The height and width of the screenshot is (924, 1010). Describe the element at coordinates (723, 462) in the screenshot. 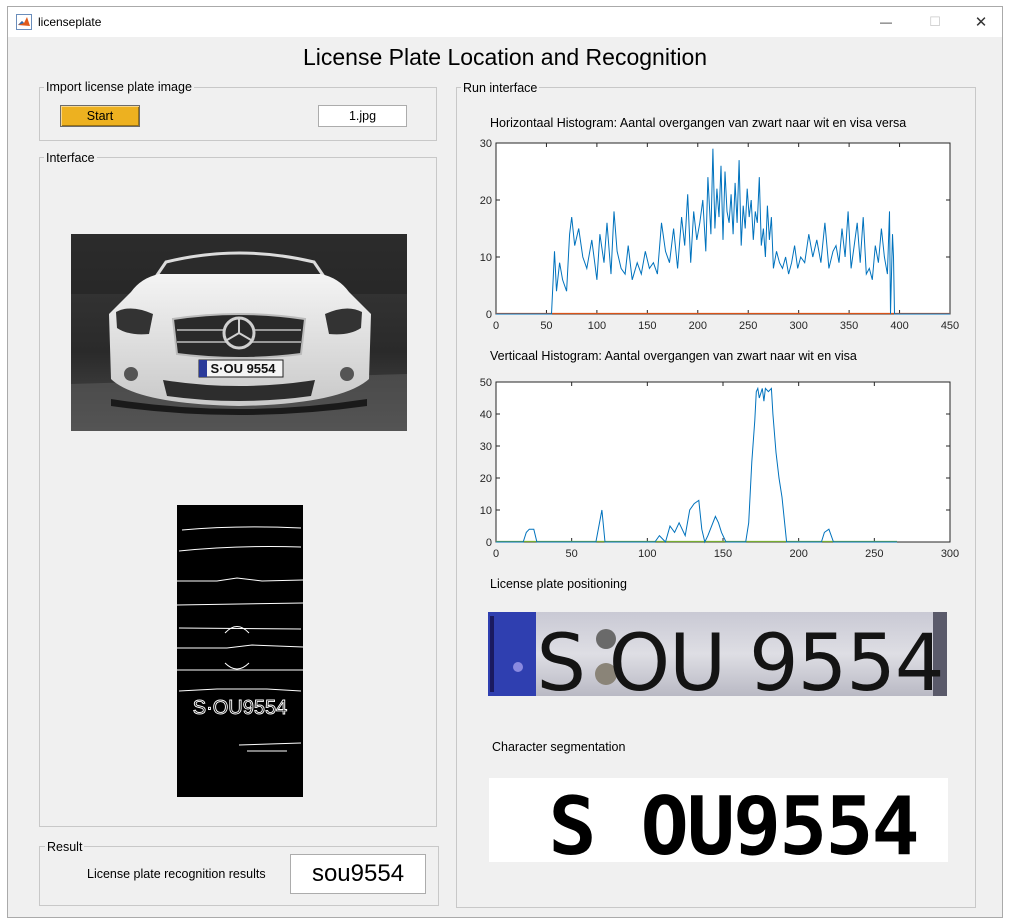

I see `plot-area` at that location.